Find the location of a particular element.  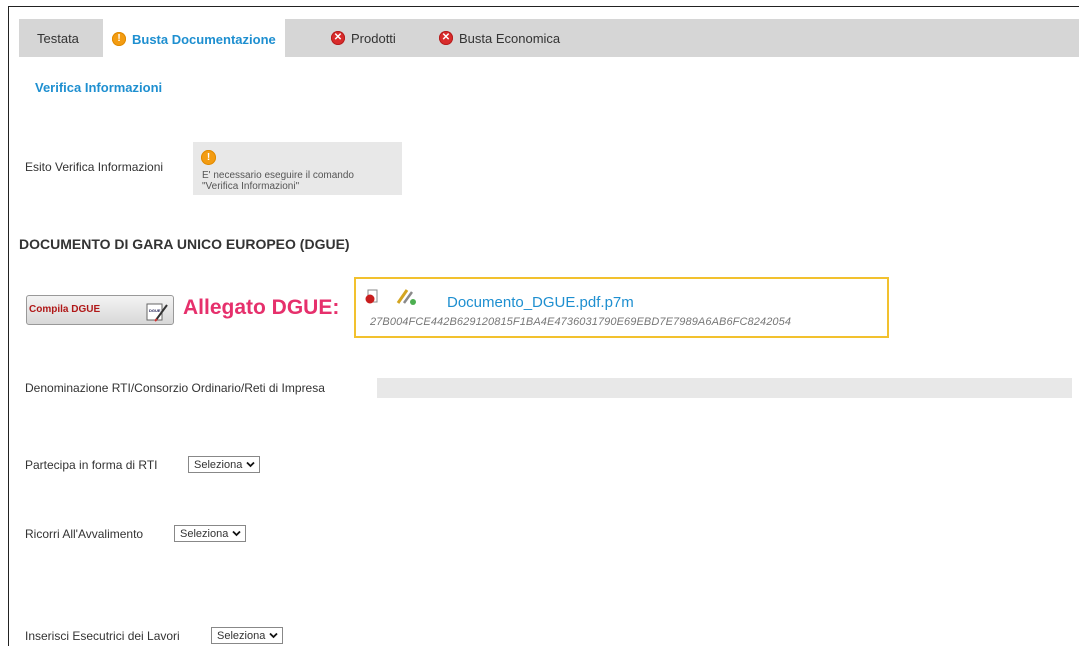

tab-busta-documentazione: ! Busta Documentazione is located at coordinates (194, 39).